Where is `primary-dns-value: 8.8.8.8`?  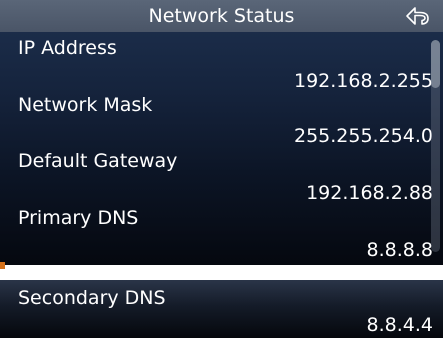
primary-dns-value: 8.8.8.8 is located at coordinates (399, 250).